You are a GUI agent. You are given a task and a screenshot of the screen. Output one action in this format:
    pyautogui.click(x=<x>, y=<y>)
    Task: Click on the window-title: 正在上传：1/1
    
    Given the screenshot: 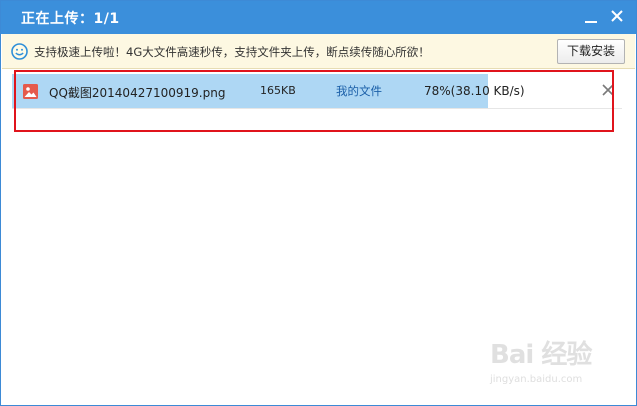 What is the action you would take?
    pyautogui.click(x=70, y=19)
    